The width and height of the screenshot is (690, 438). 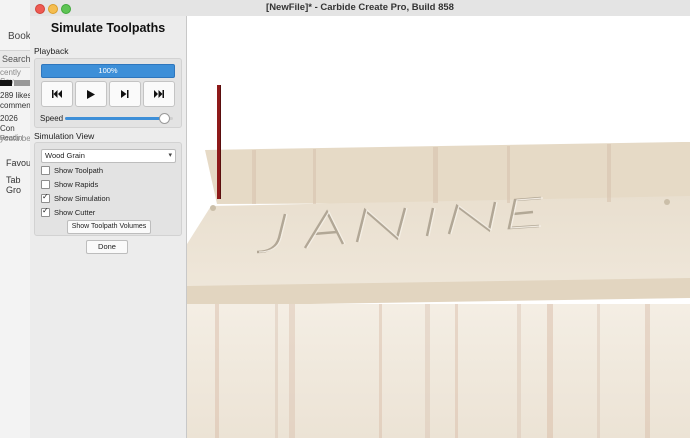 I want to click on checkbox-label: Show Simulation, so click(x=82, y=198).